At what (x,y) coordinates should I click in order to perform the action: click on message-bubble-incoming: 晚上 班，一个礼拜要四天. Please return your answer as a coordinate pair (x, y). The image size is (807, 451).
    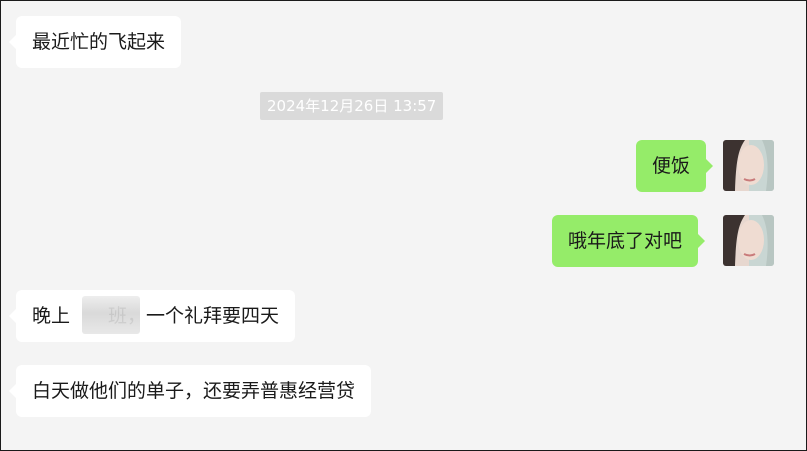
    Looking at the image, I should click on (152, 316).